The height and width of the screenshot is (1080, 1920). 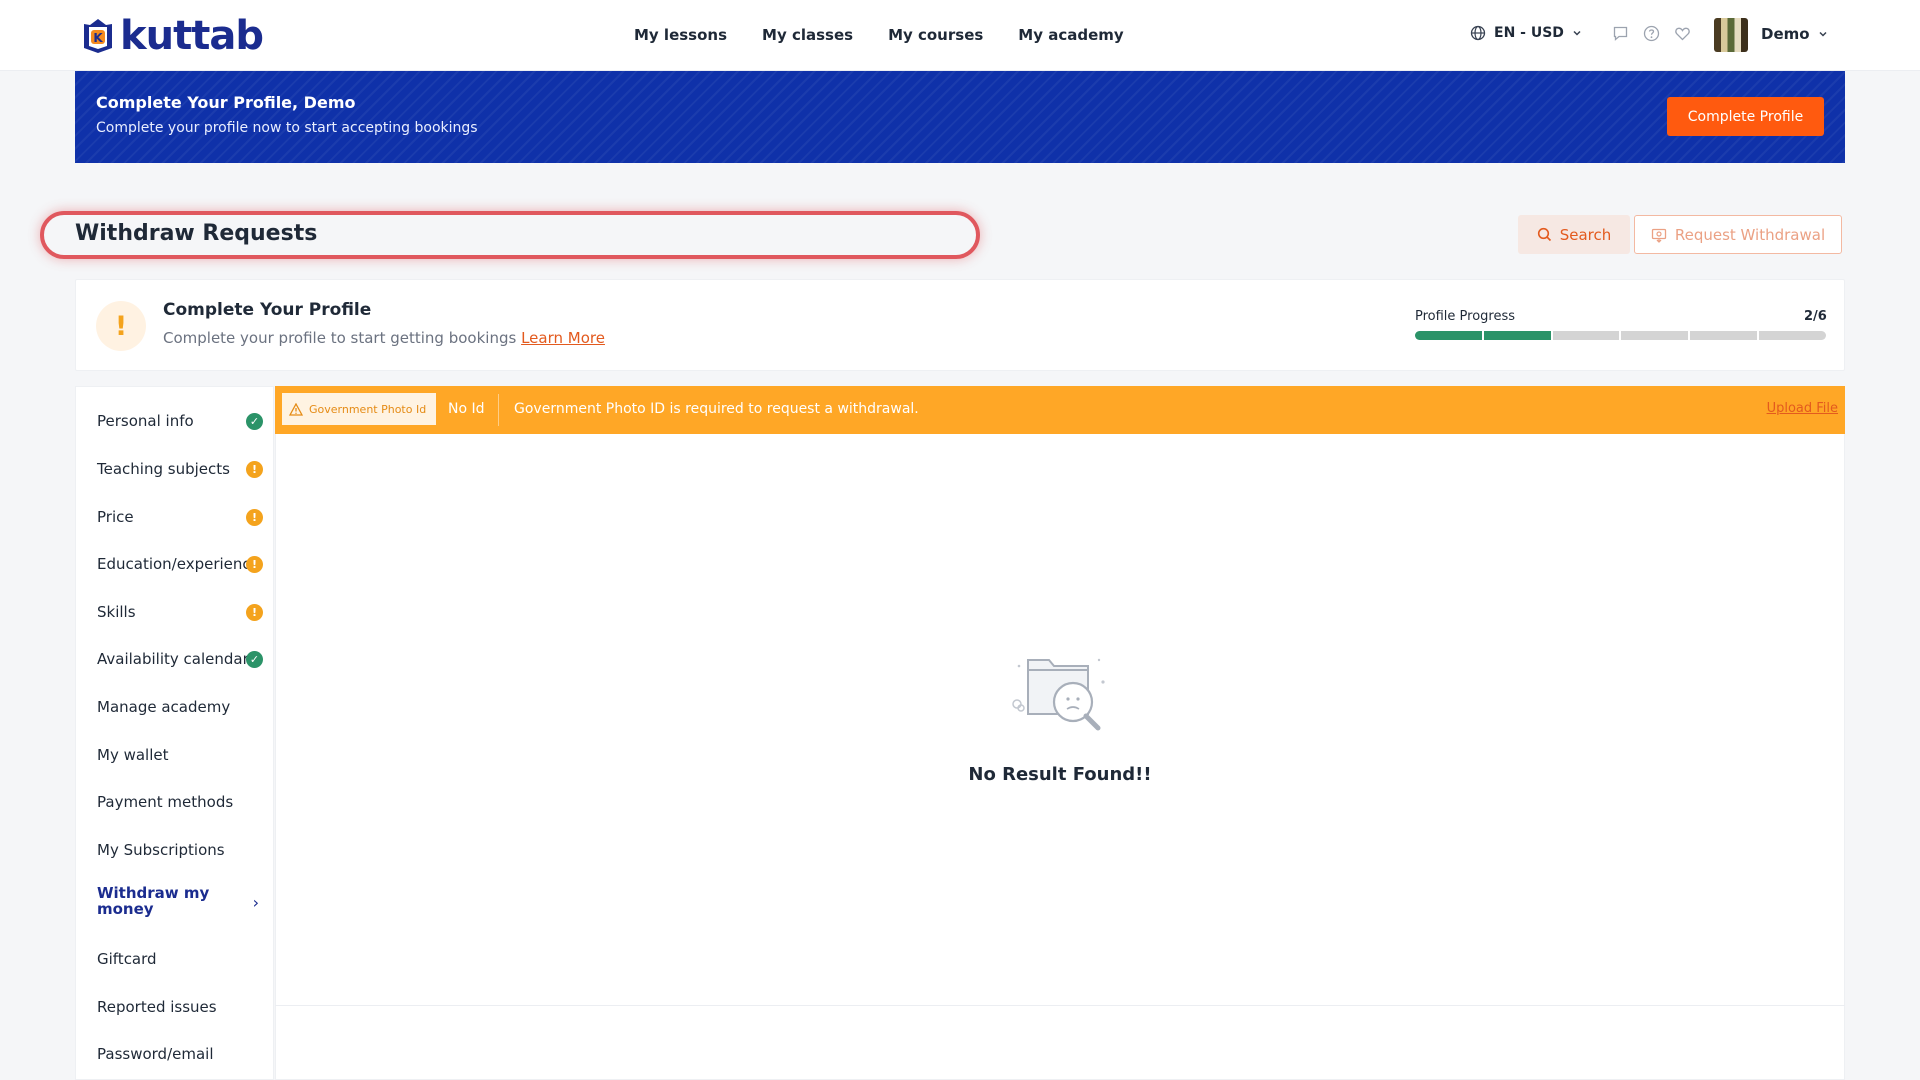 I want to click on language-currency-selector: EN - USD, so click(x=1526, y=33).